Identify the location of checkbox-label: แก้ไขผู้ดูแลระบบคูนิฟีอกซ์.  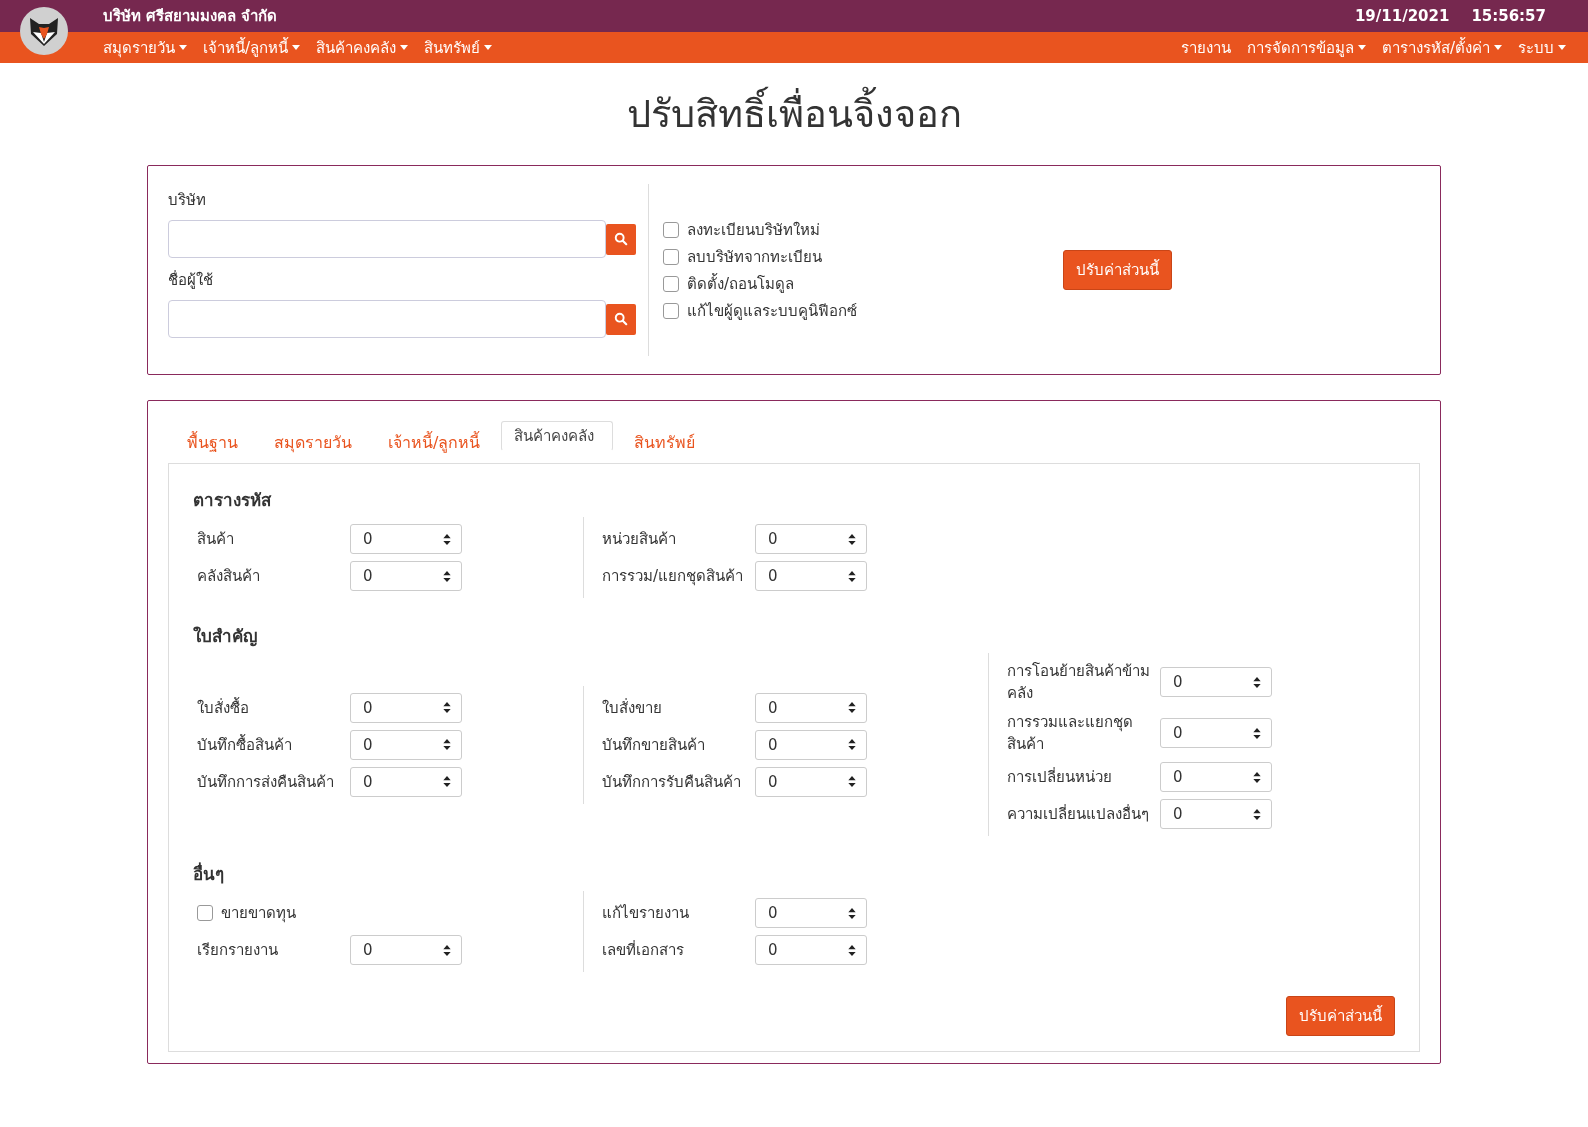
(772, 311).